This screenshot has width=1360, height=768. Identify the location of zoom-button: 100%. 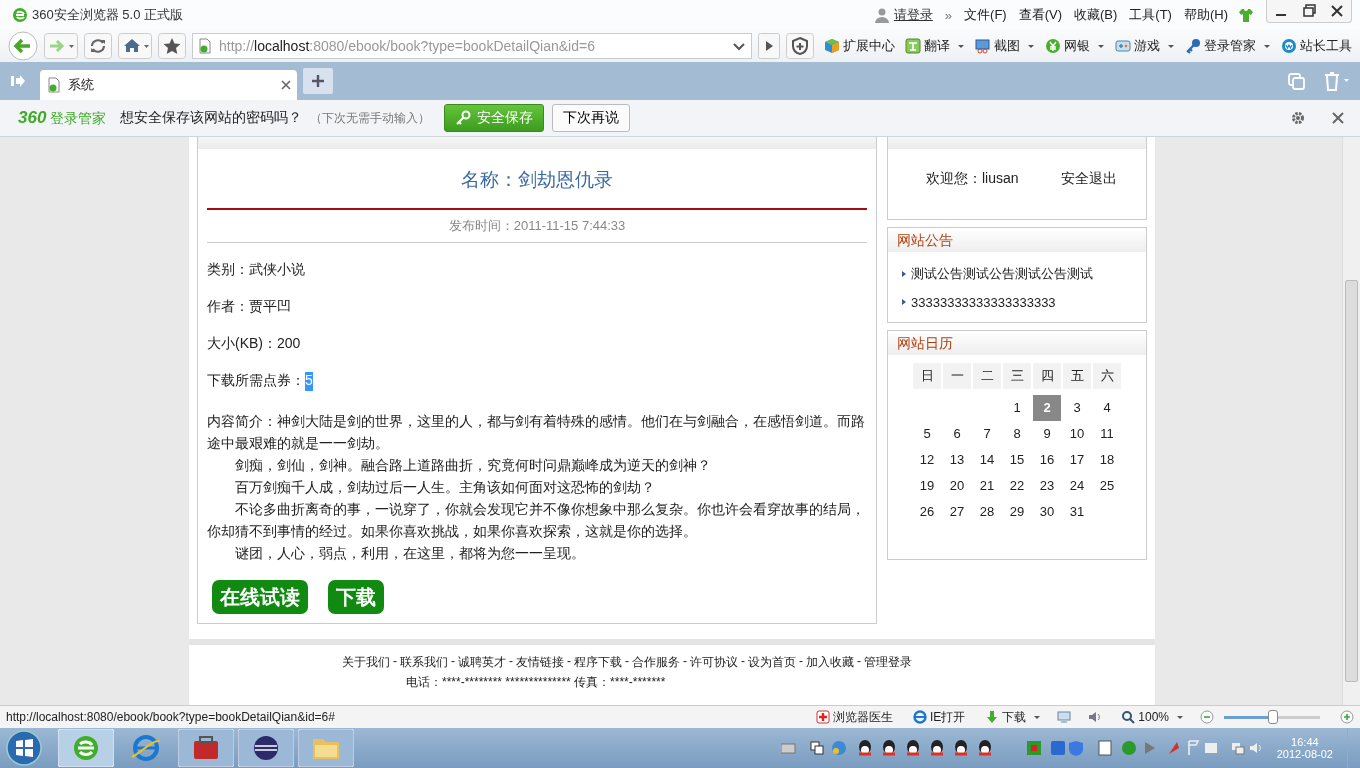
(1152, 717).